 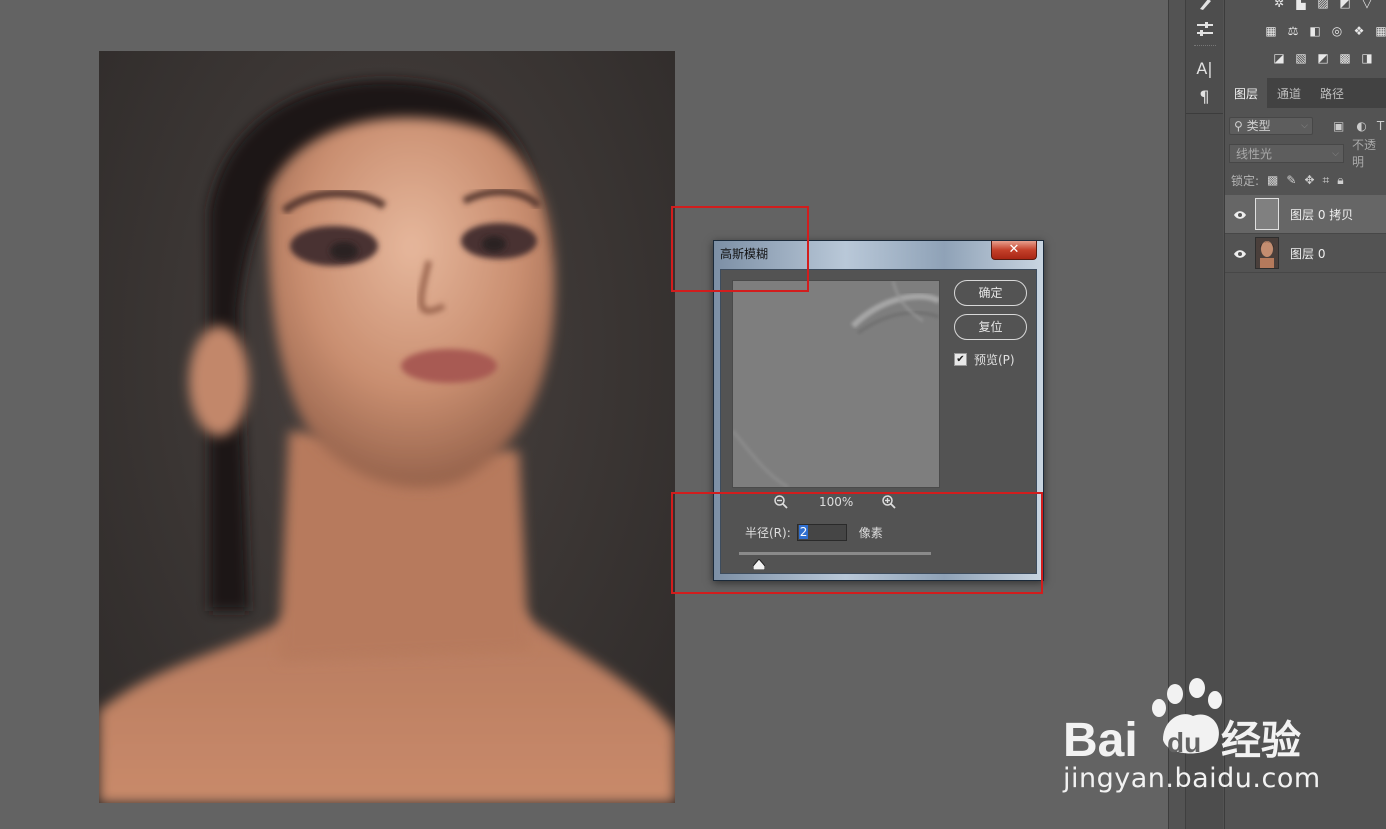 What do you see at coordinates (1301, 5) in the screenshot?
I see `levels-icon: ▙` at bounding box center [1301, 5].